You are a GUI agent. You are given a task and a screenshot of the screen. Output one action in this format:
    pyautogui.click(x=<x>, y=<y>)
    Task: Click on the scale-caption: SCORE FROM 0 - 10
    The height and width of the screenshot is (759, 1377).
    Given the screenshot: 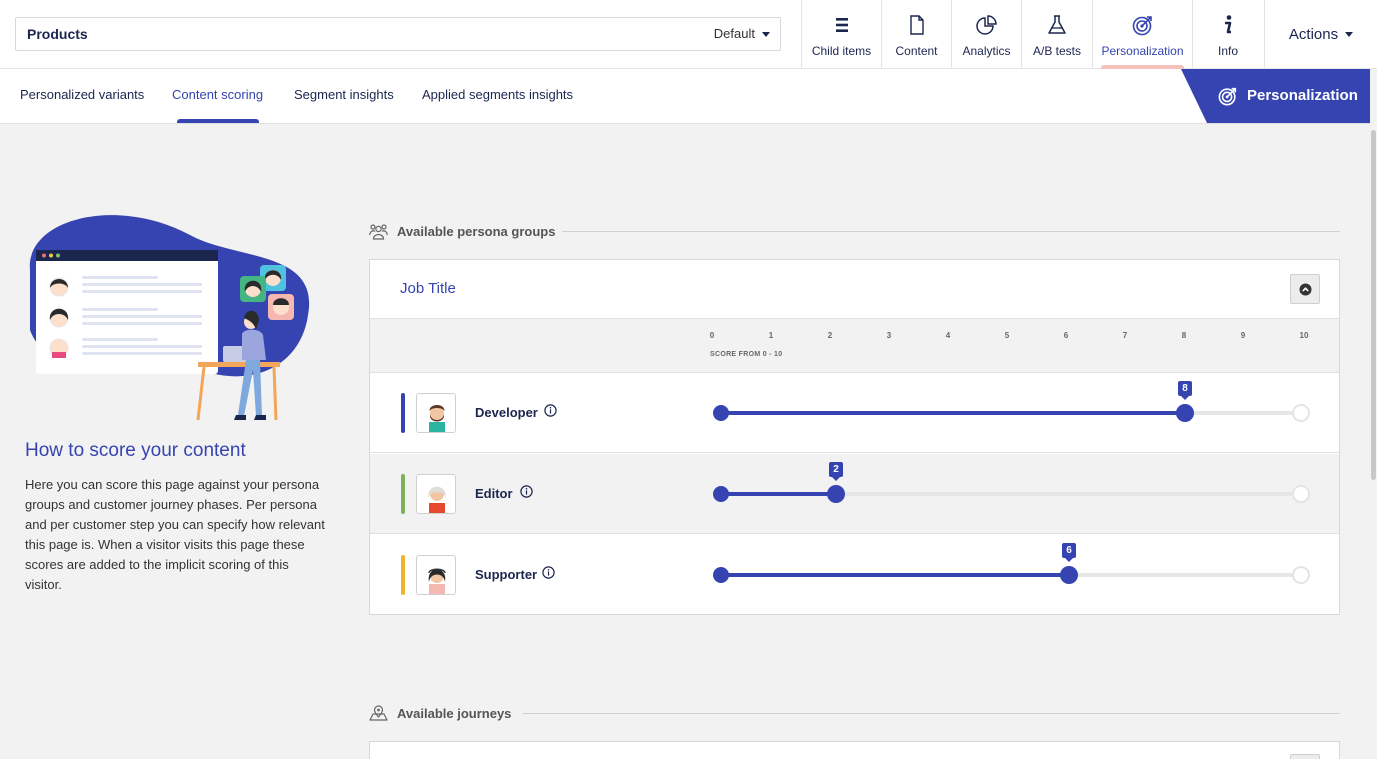 What is the action you would take?
    pyautogui.click(x=746, y=354)
    